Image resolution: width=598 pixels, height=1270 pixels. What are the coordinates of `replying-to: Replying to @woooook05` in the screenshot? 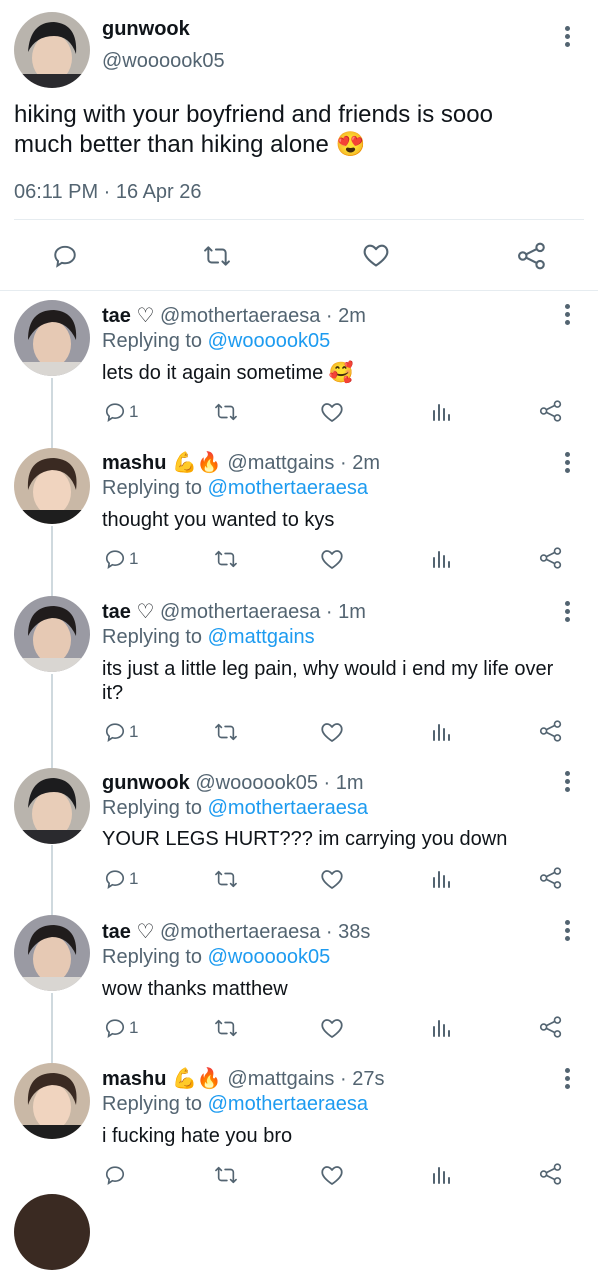 It's located at (216, 341).